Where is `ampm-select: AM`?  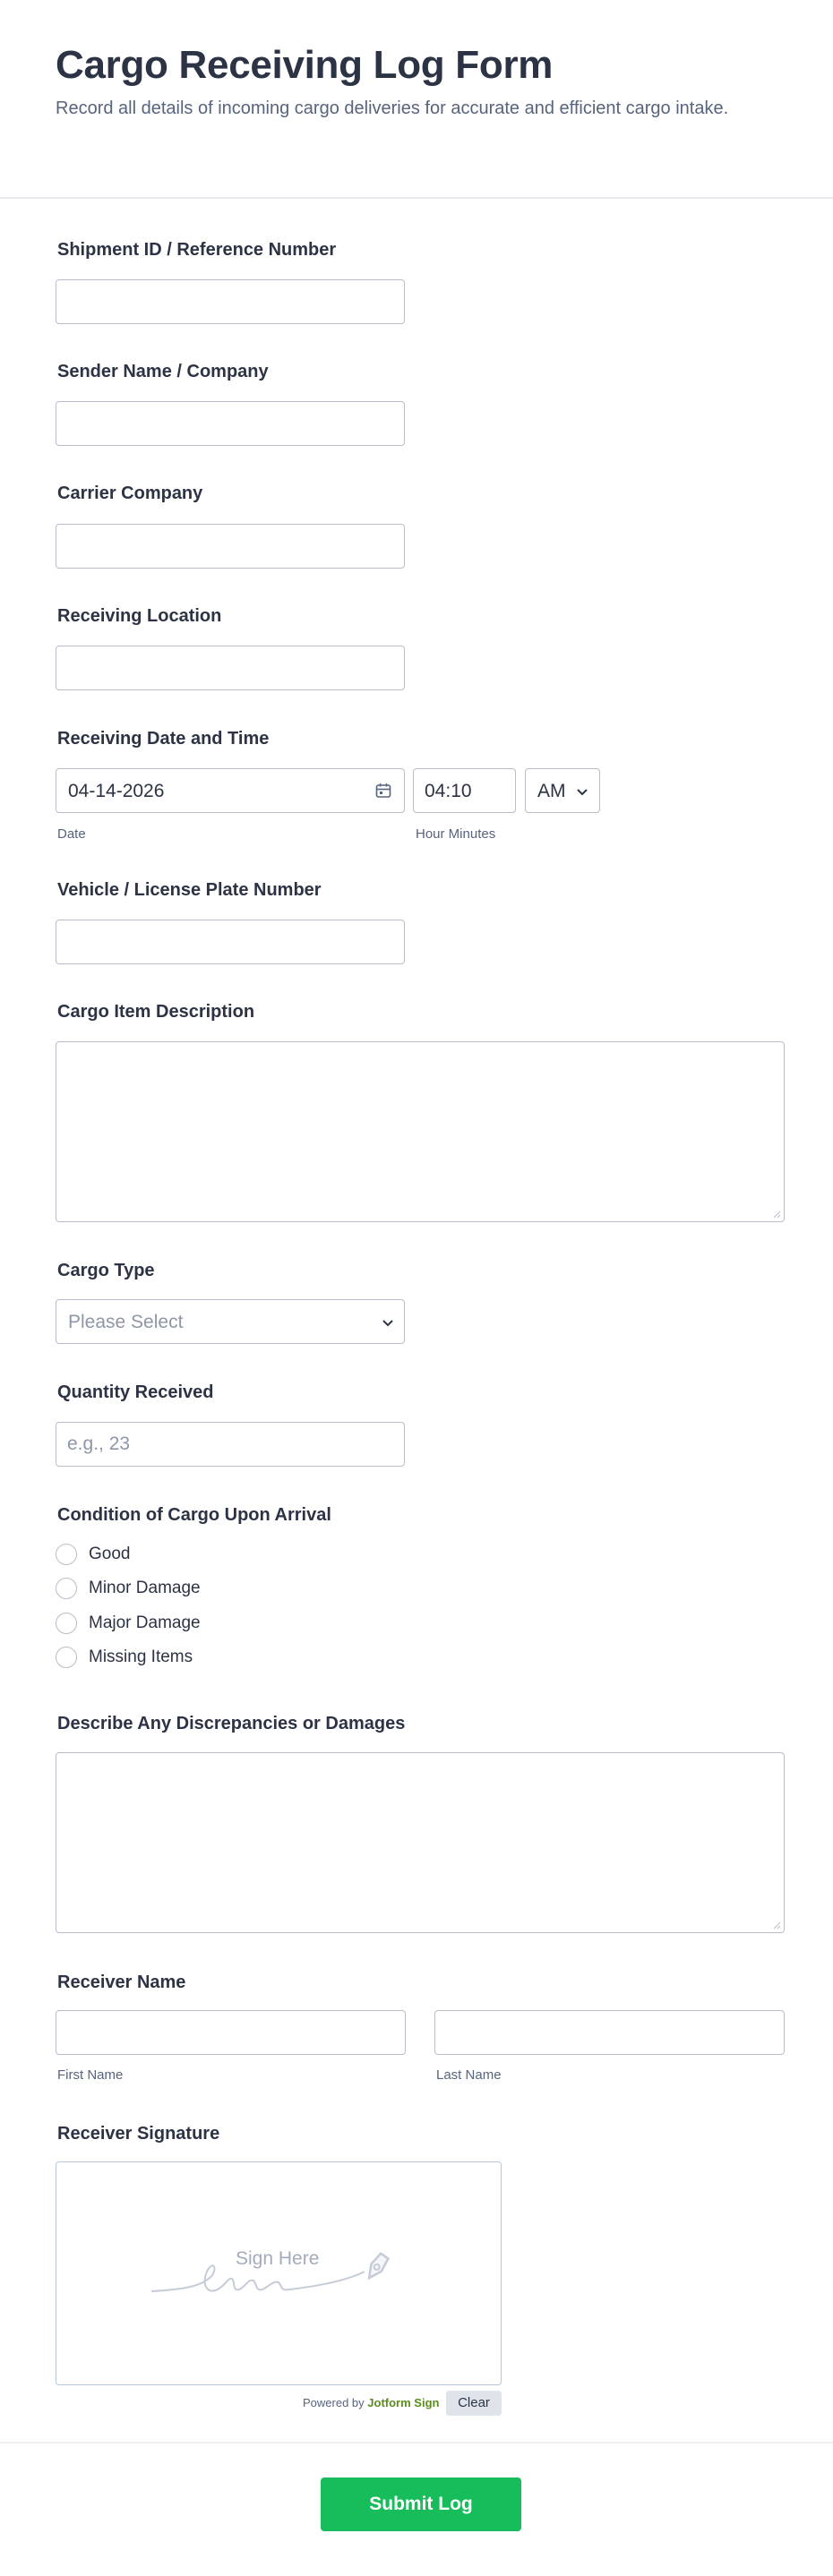
ampm-select: AM is located at coordinates (562, 790).